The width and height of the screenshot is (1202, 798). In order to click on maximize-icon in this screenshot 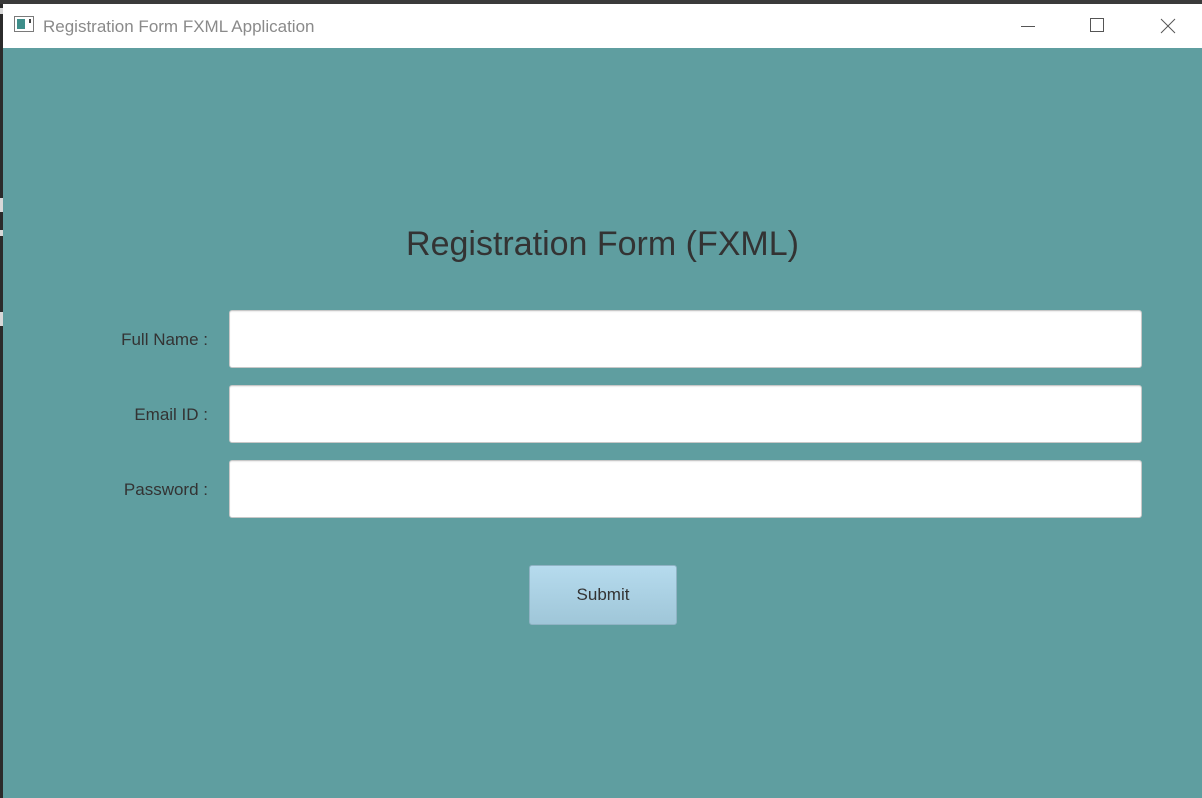, I will do `click(1097, 25)`.